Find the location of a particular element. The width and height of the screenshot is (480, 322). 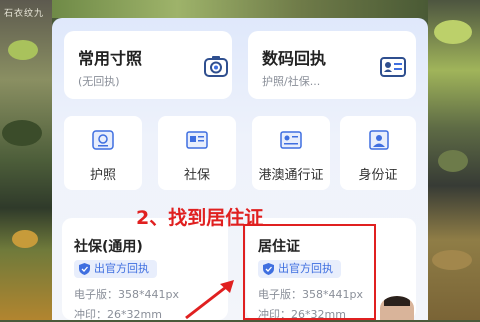

digital-receipt-title: 数码回执 is located at coordinates (294, 58).